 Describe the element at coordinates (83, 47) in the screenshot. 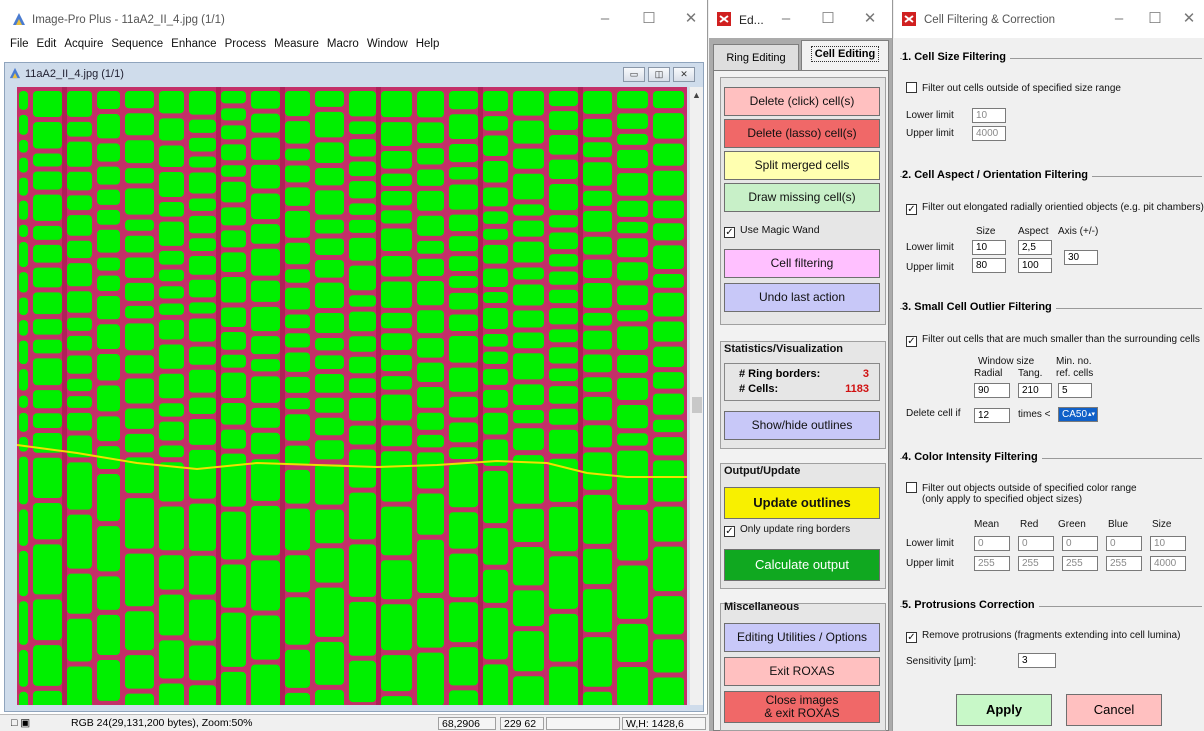

I see `menu-acquire: Acquire` at that location.